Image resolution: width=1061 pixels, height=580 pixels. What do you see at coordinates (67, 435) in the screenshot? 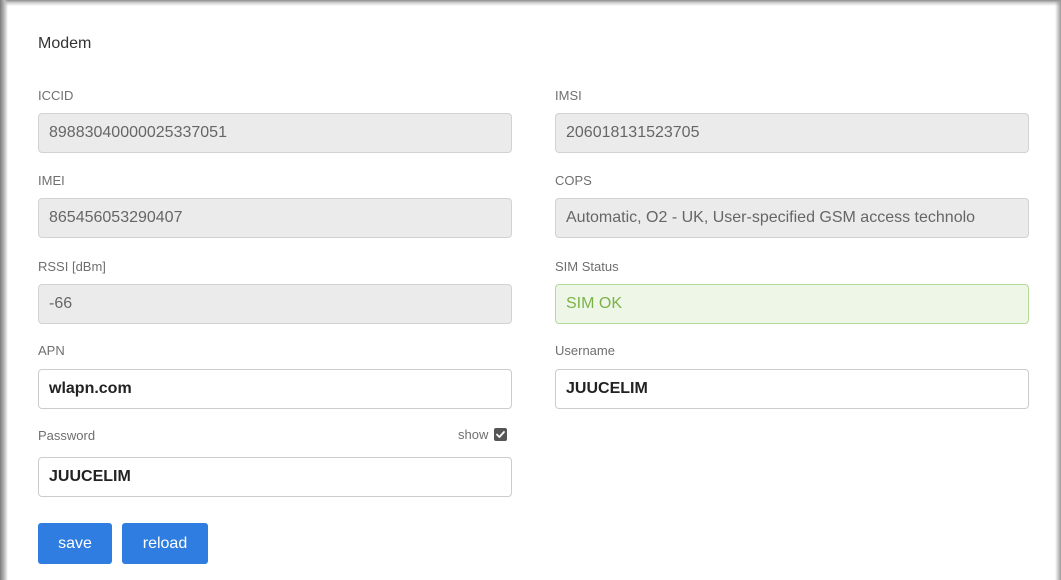
I see `password-label: Password` at bounding box center [67, 435].